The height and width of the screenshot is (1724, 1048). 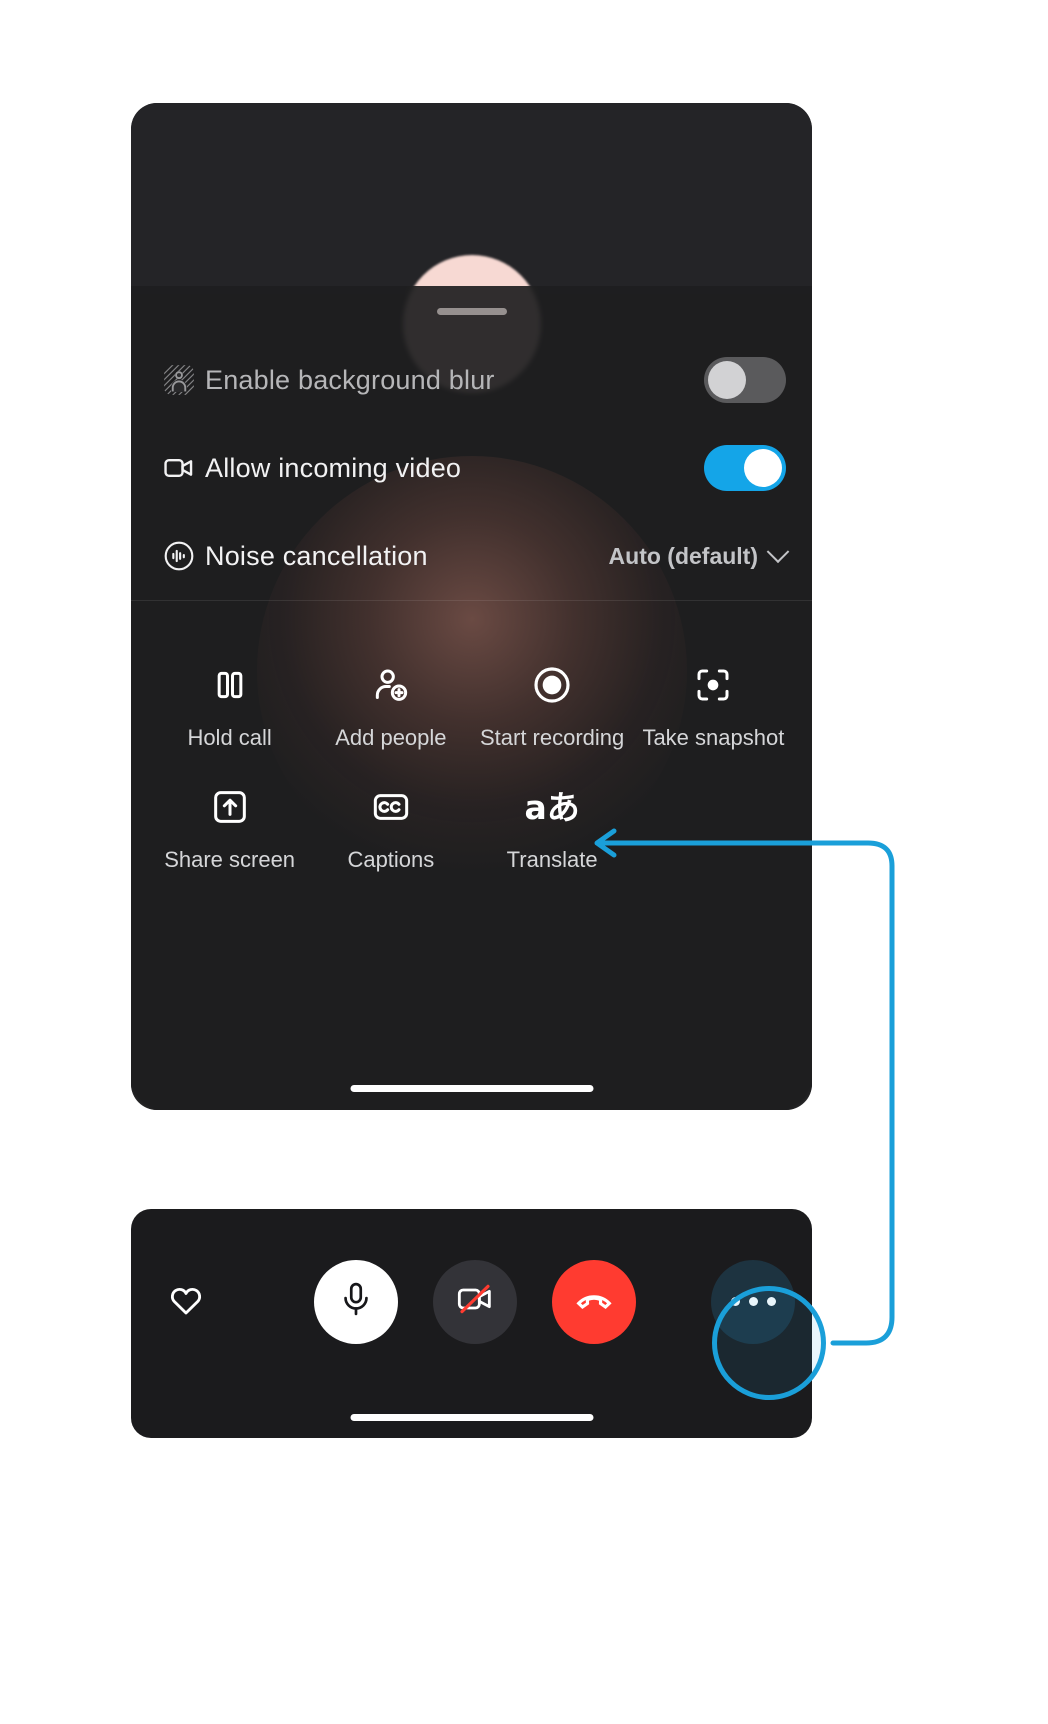 What do you see at coordinates (391, 737) in the screenshot?
I see `action-label: Add people` at bounding box center [391, 737].